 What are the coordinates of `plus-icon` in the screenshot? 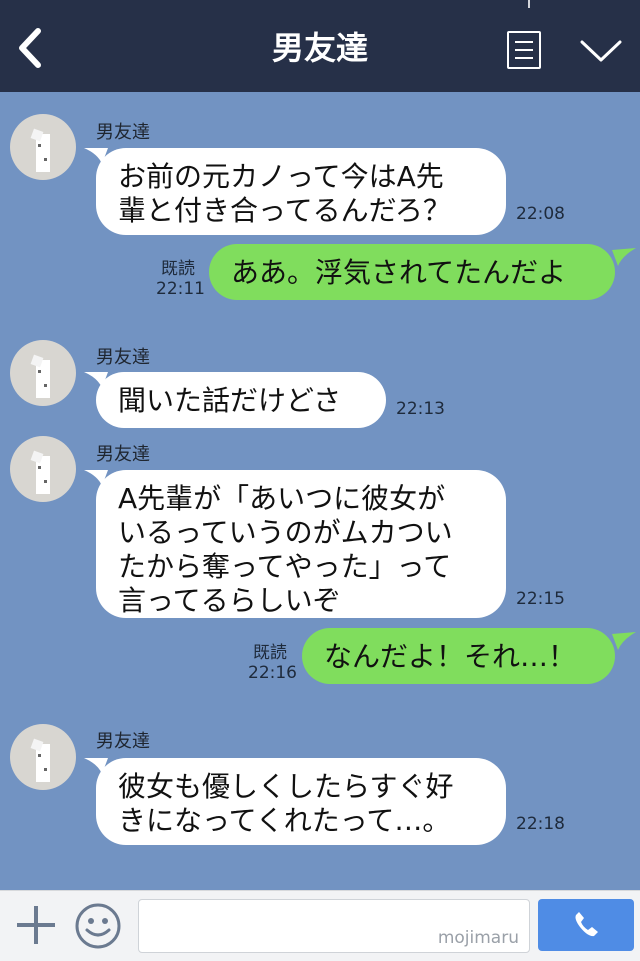 It's located at (36, 925).